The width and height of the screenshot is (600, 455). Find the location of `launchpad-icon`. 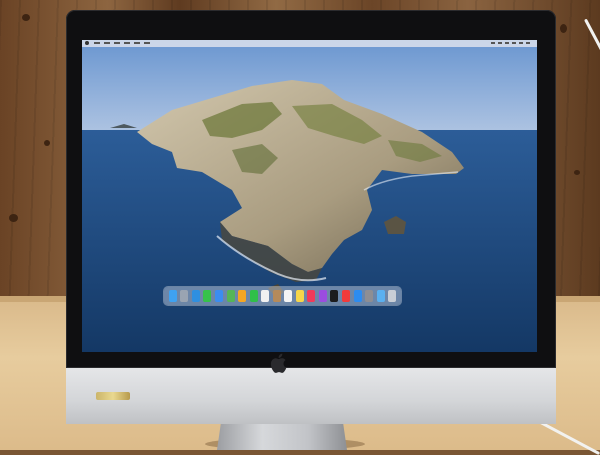

launchpad-icon is located at coordinates (184, 296).